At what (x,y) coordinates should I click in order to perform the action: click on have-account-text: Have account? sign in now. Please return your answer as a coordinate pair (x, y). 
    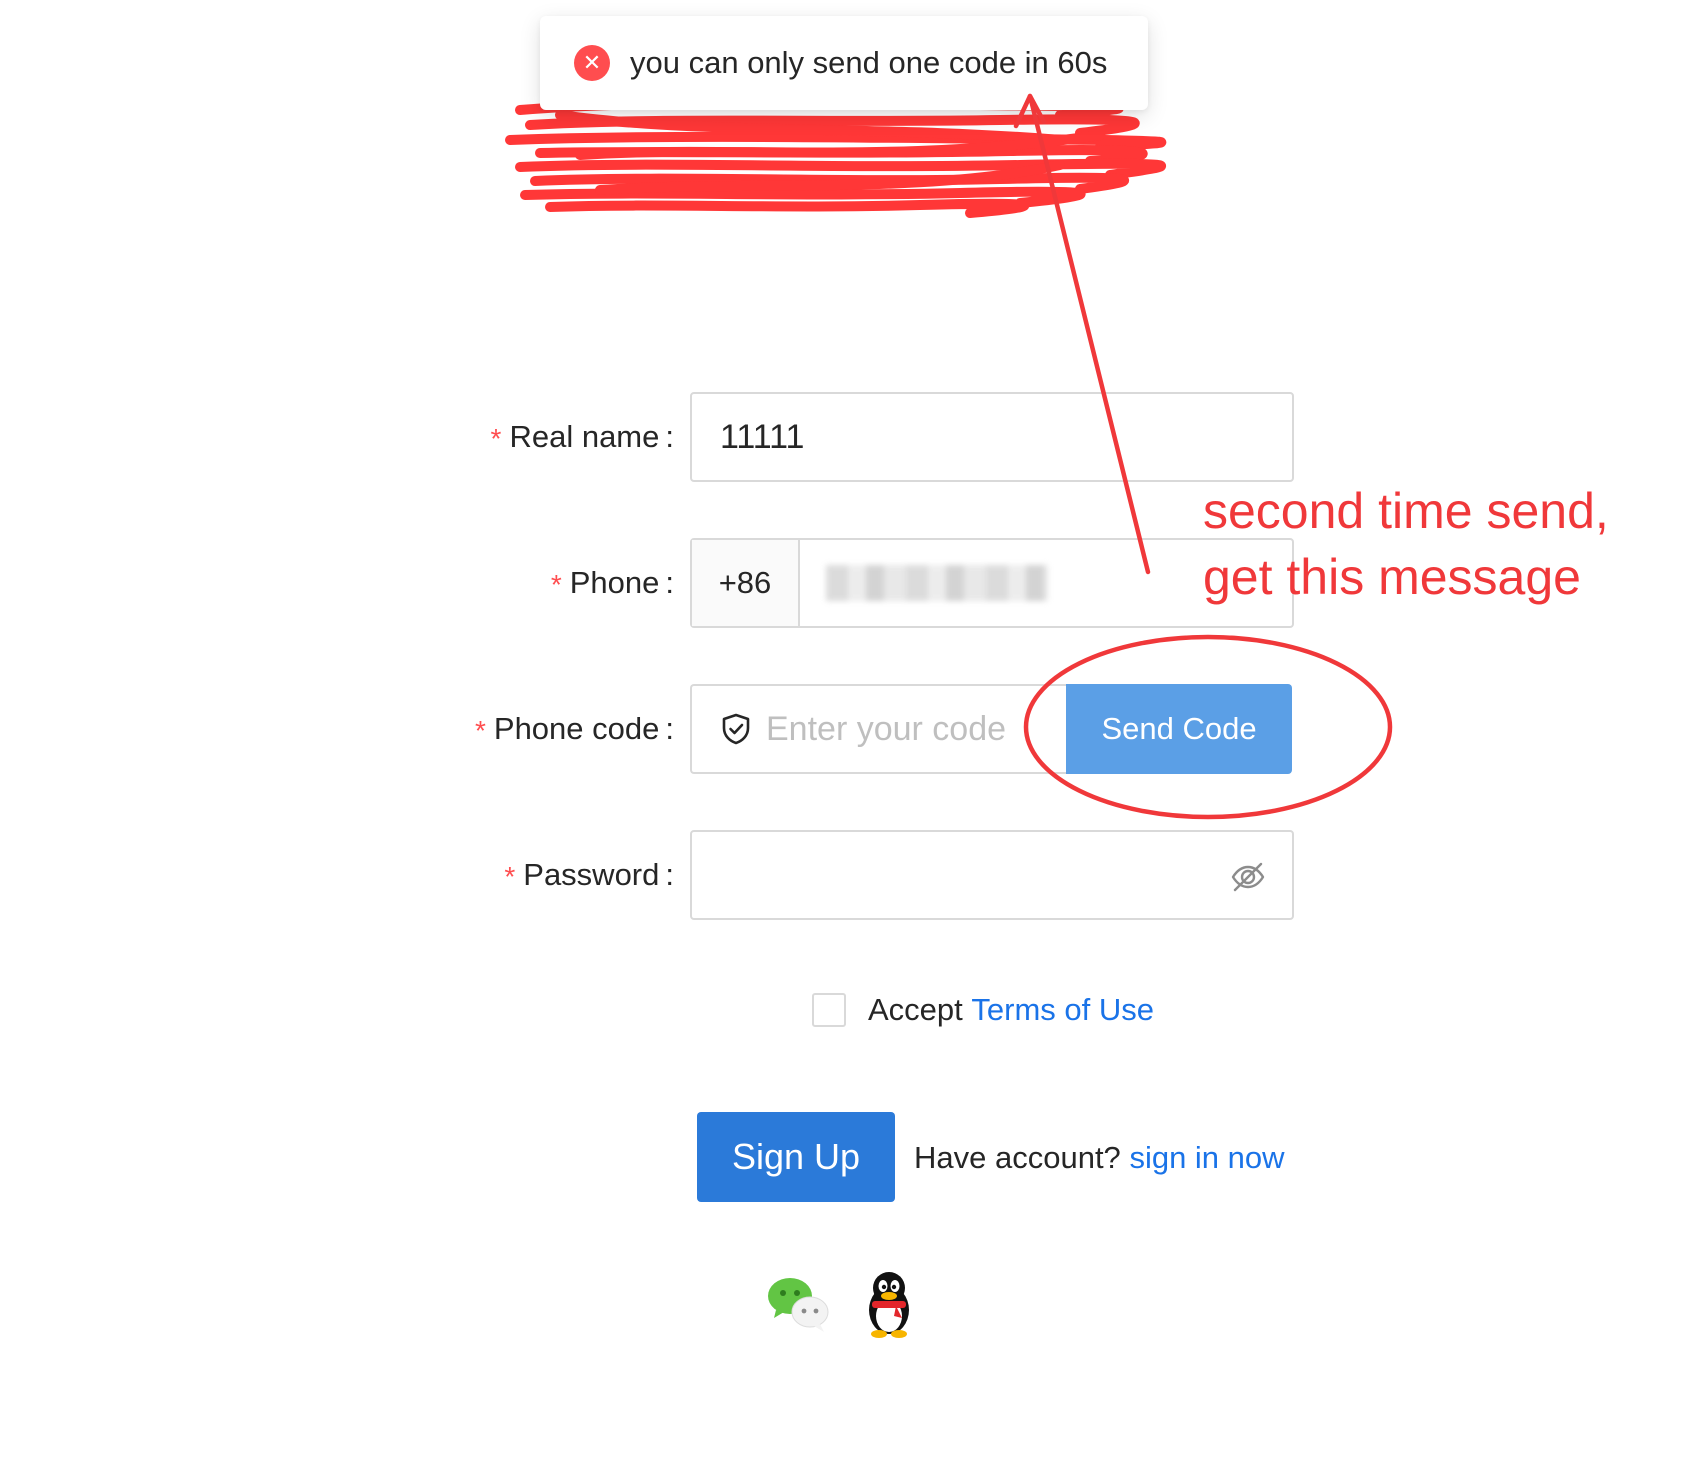
    Looking at the image, I should click on (1099, 1157).